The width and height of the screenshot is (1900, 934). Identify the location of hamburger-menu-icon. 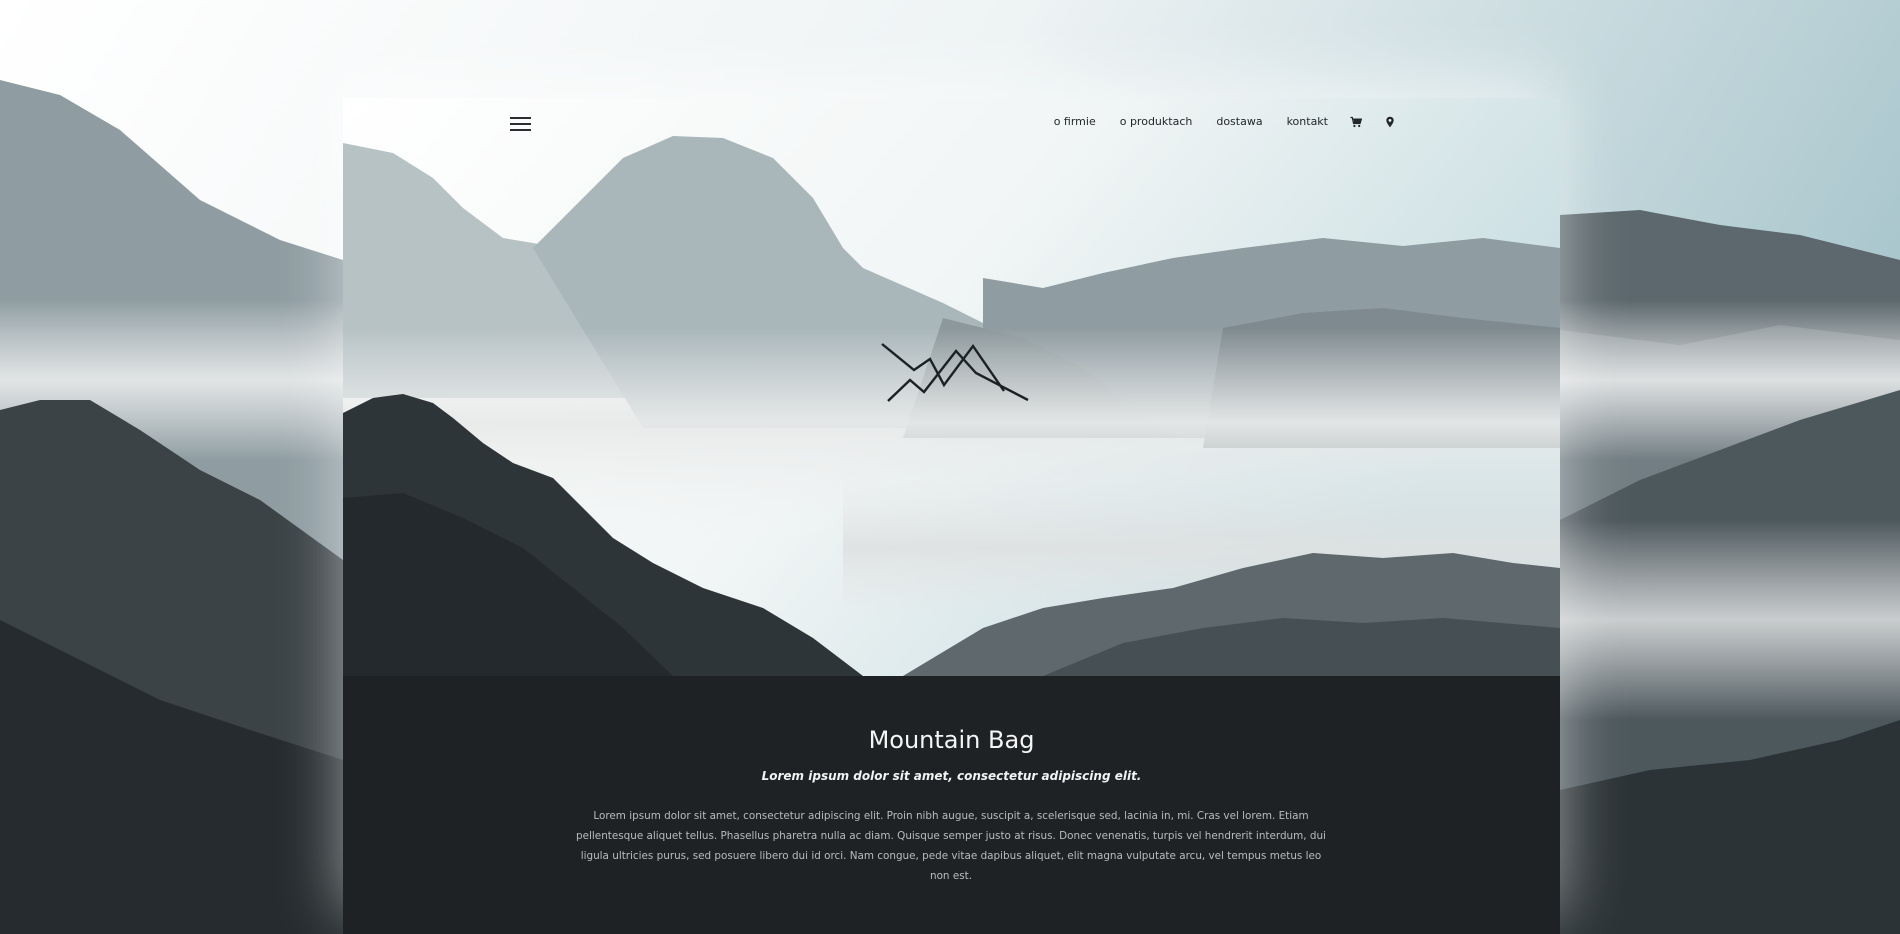
(520, 124).